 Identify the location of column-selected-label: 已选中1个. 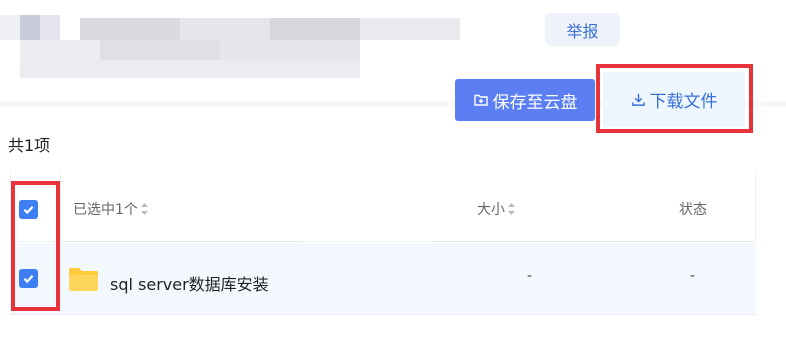
(105, 210).